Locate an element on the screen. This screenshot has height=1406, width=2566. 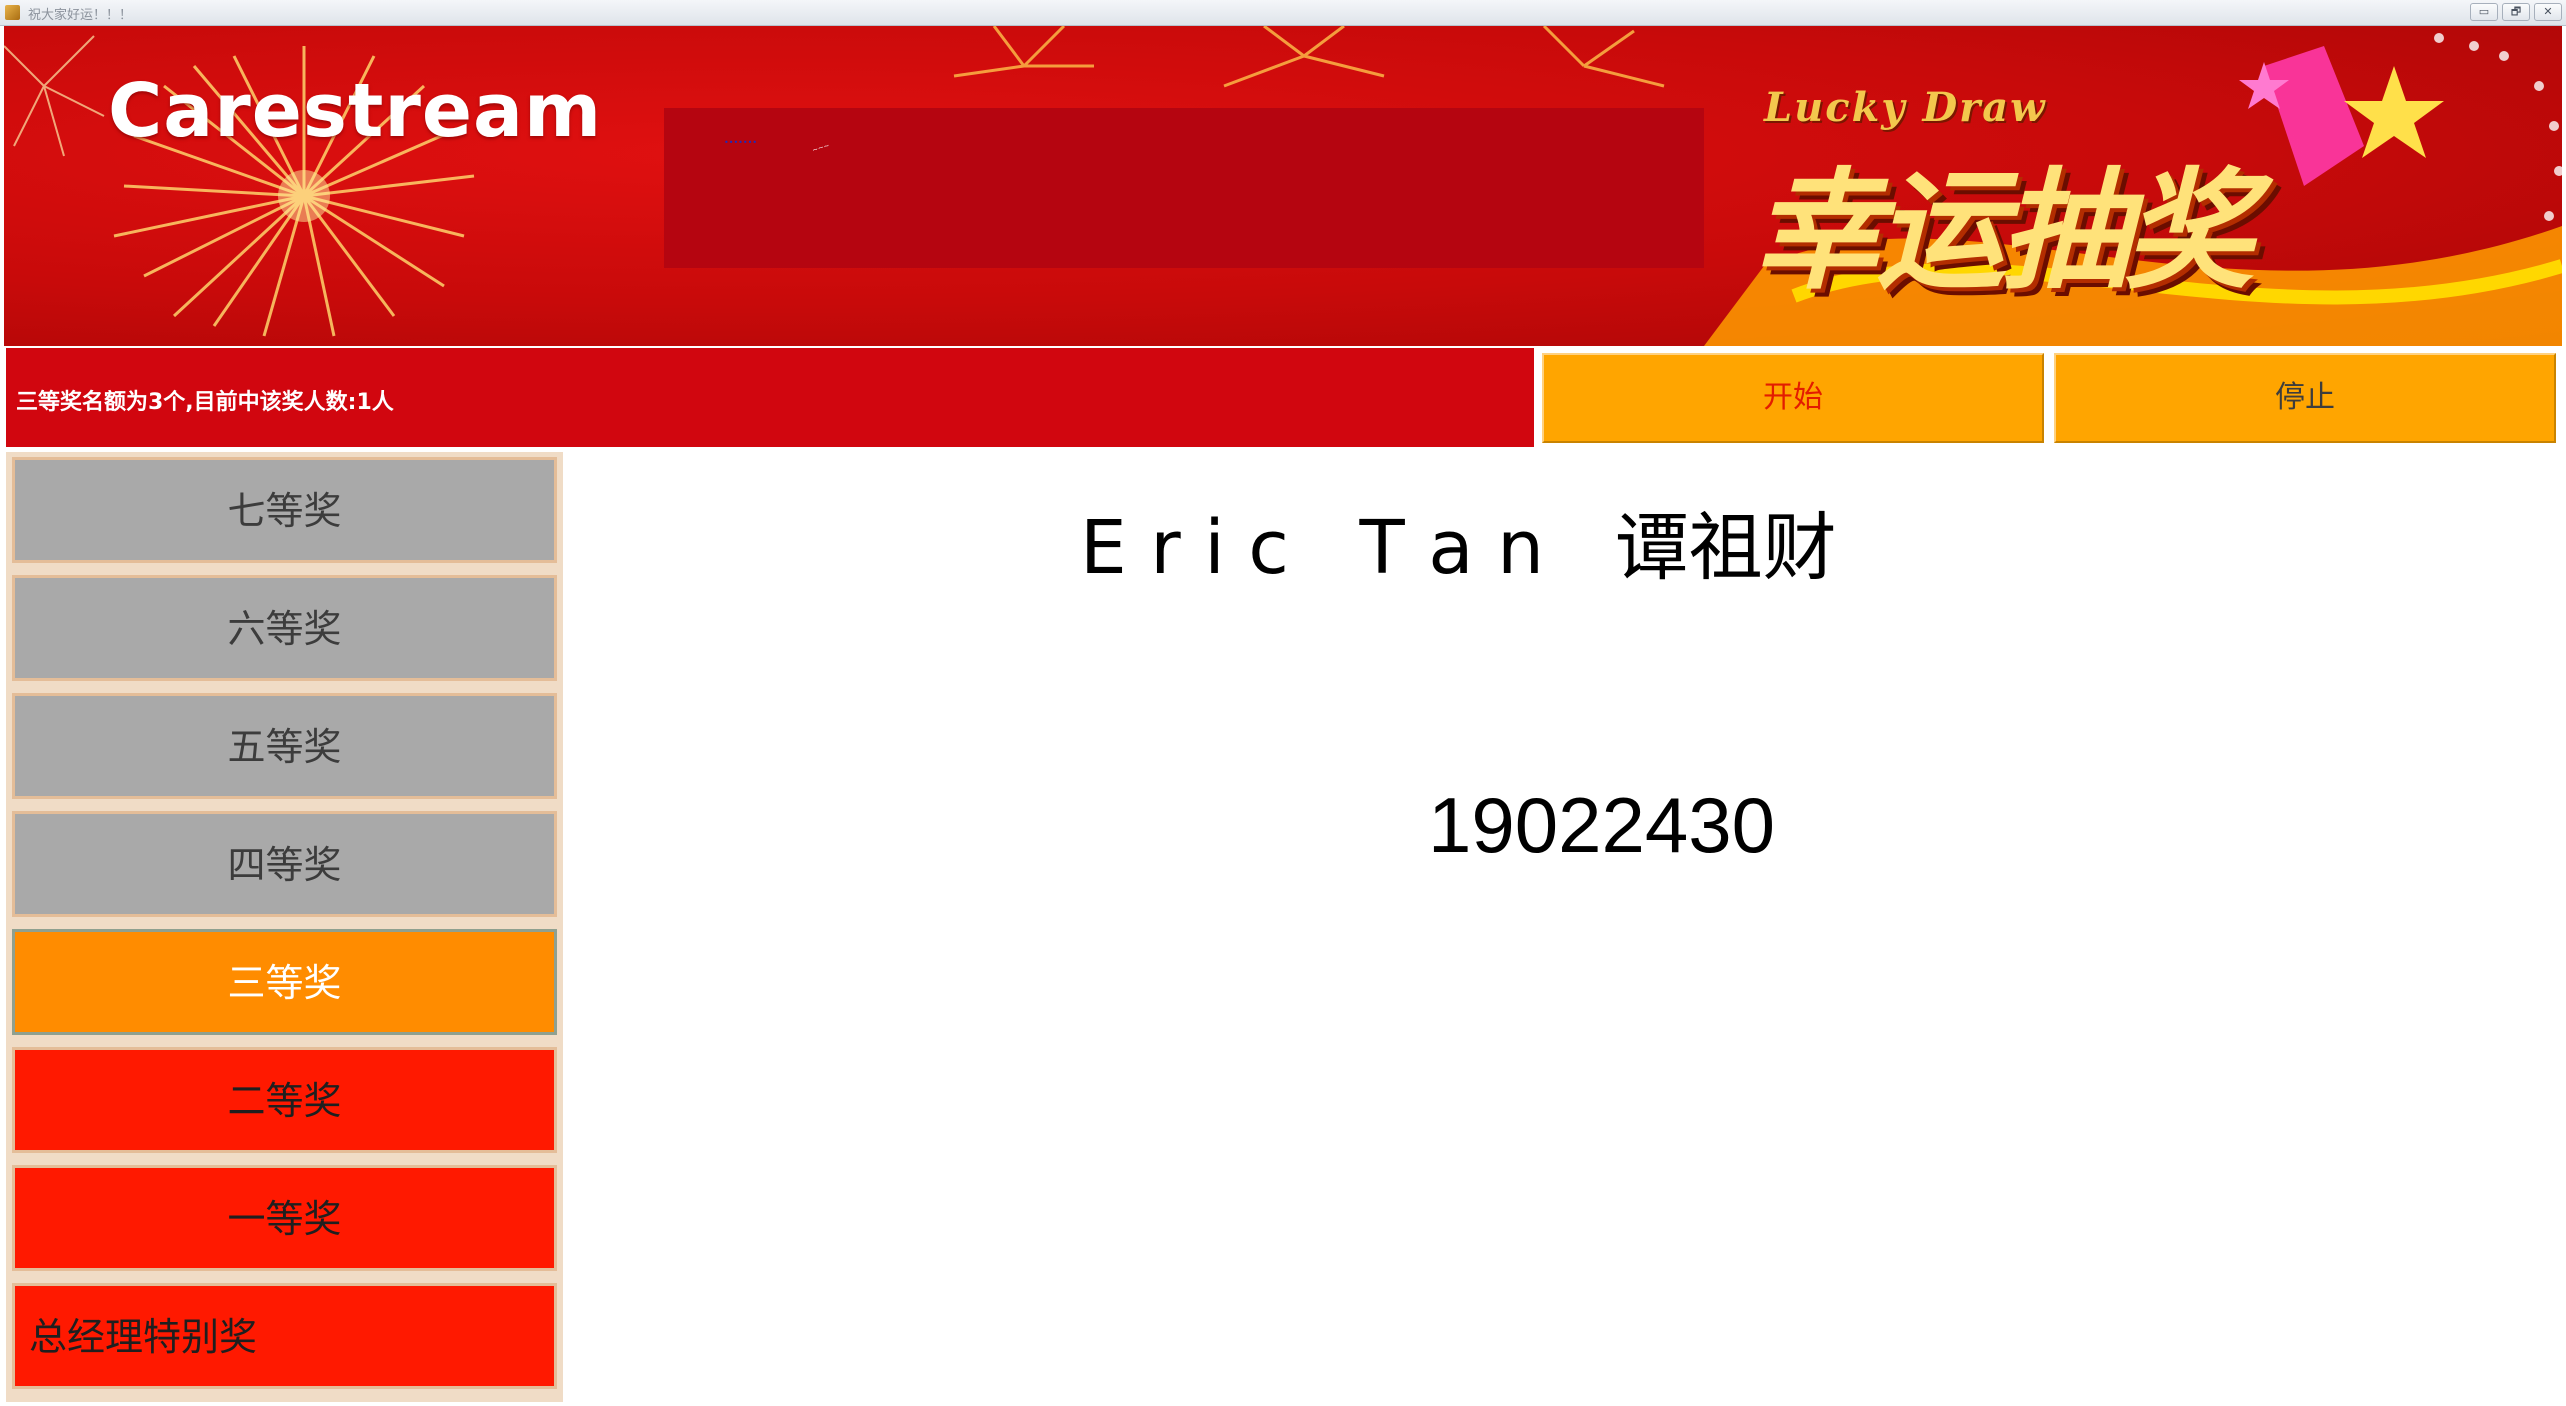
lucky-draw-english: Lucky Draw is located at coordinates (1905, 107).